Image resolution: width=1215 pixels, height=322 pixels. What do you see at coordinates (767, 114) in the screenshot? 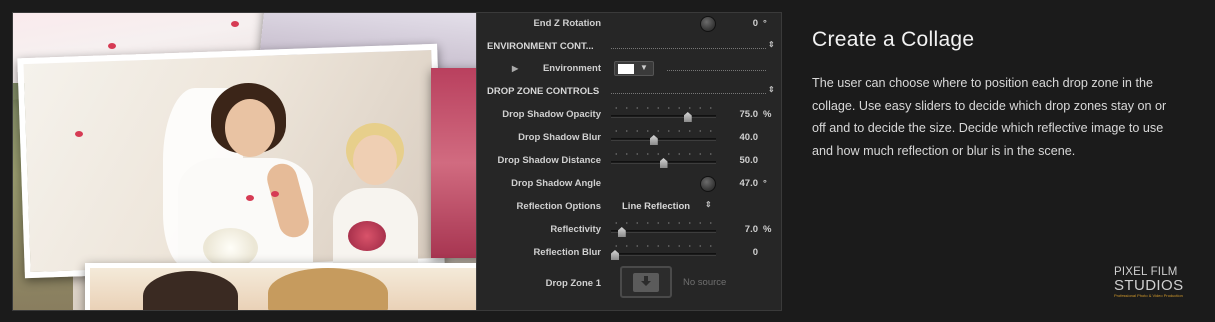
I see `shadow-opacity-unit: %` at bounding box center [767, 114].